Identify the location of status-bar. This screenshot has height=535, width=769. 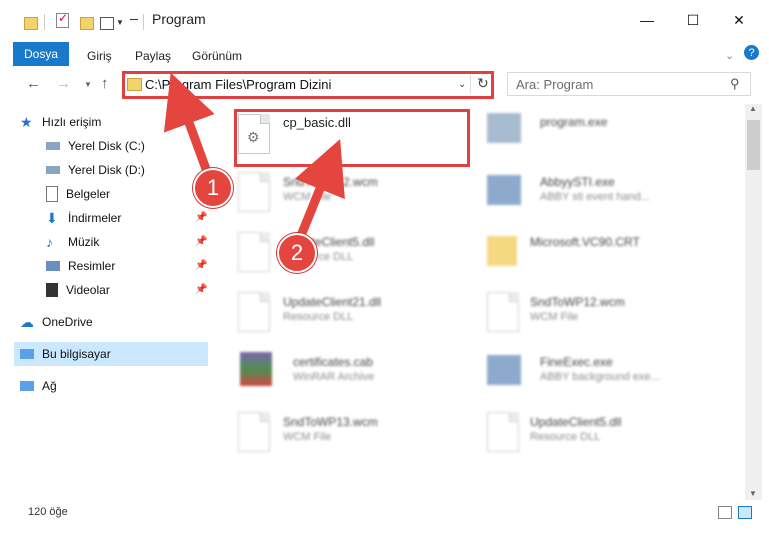
(384, 517).